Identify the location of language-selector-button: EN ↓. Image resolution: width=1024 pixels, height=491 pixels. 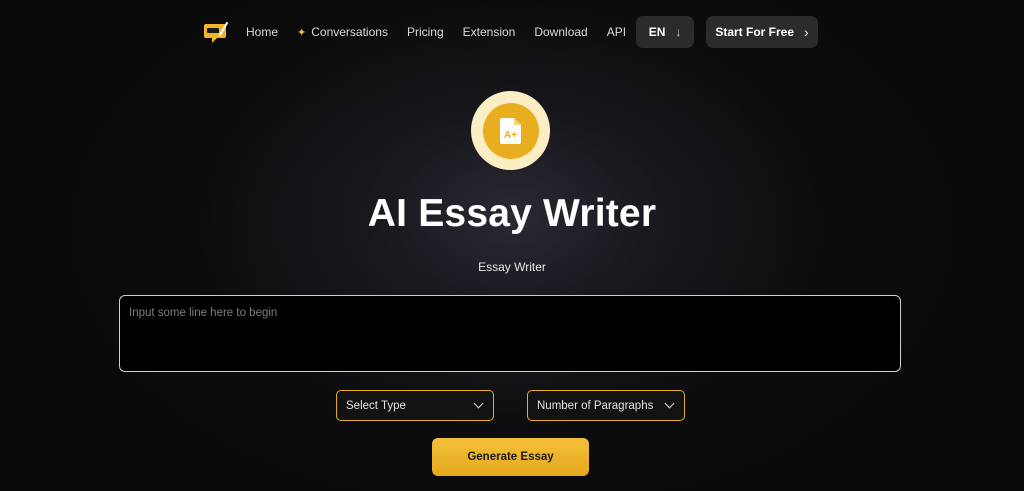
(665, 32).